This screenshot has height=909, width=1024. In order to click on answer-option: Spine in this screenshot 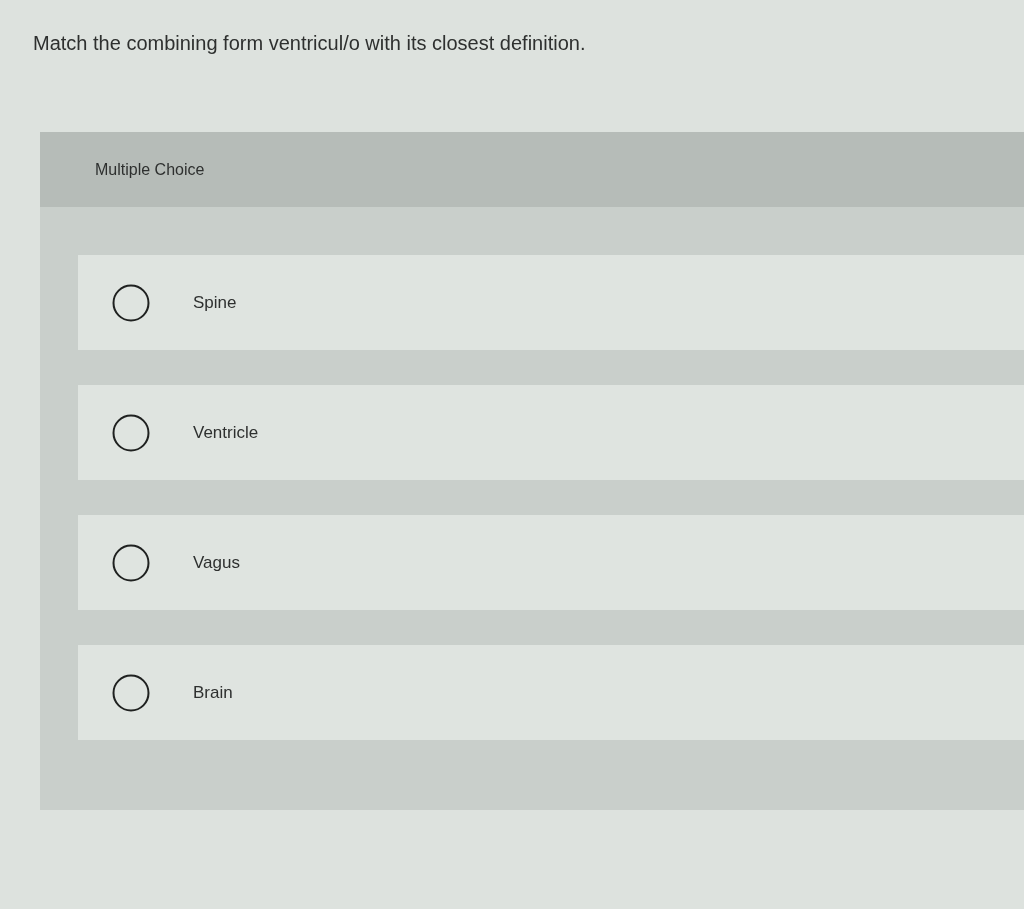, I will do `click(551, 302)`.